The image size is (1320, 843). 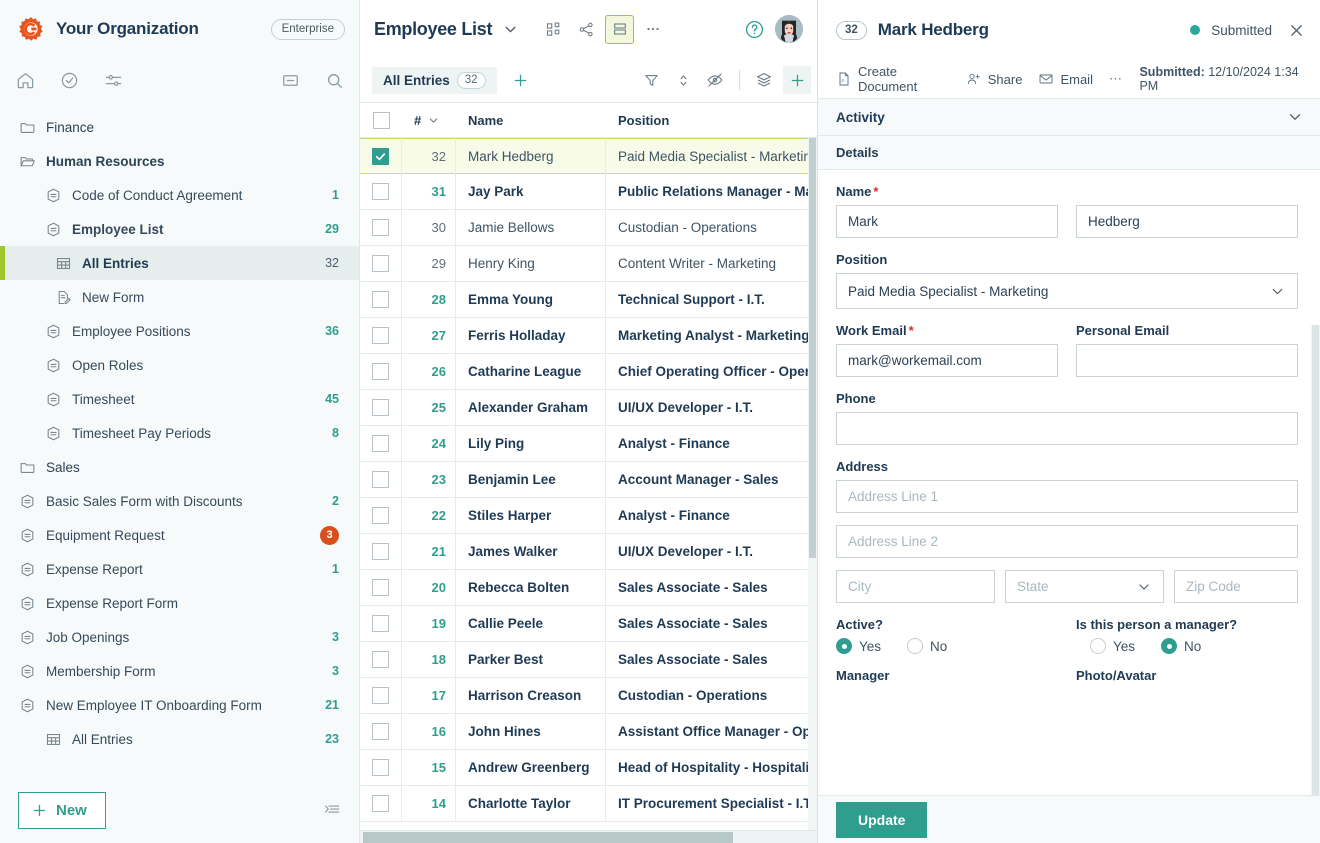 I want to click on collapse-sidebar-icon, so click(x=332, y=810).